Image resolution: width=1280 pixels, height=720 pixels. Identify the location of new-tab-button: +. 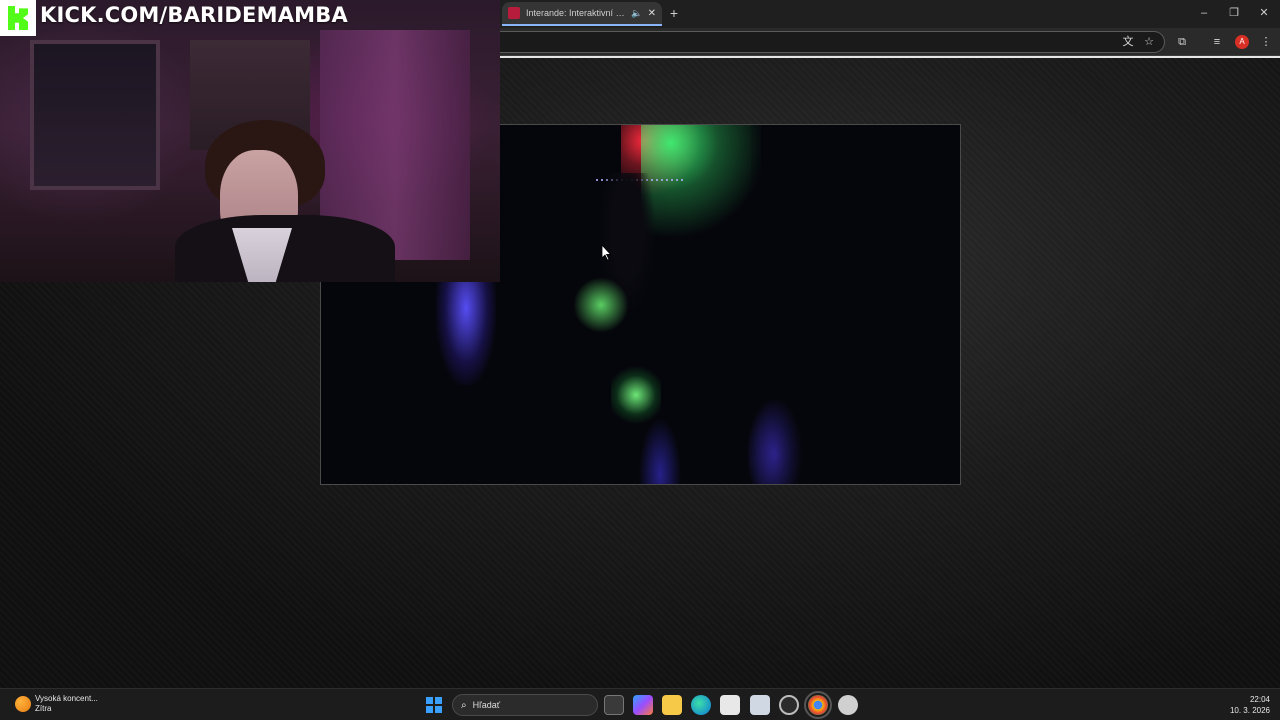
(674, 13).